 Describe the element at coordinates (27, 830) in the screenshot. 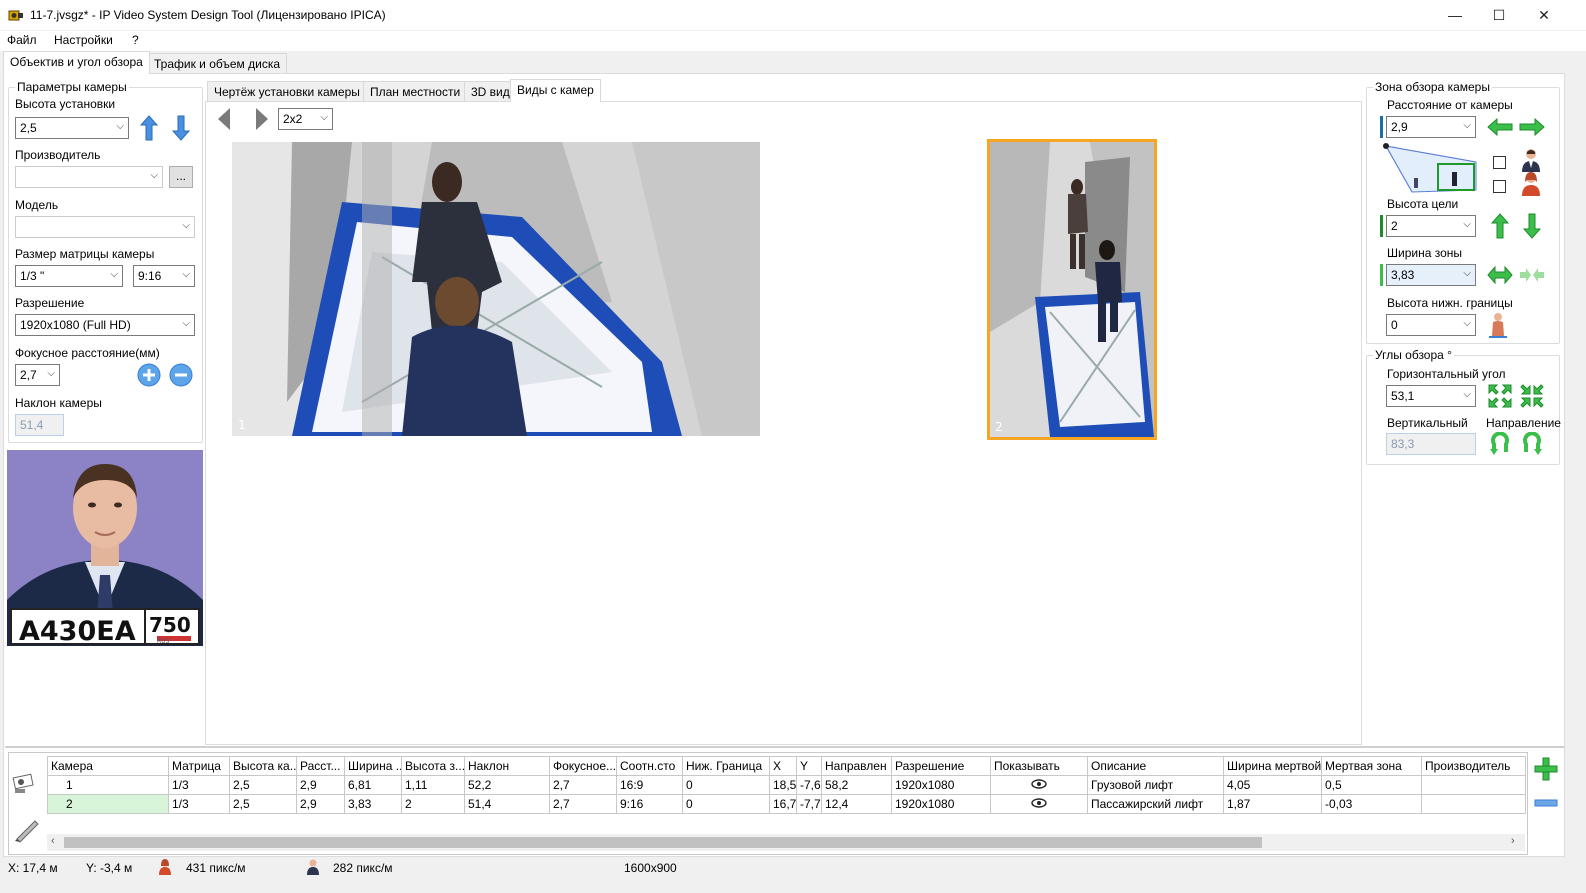

I see `pen-tool-icon` at that location.